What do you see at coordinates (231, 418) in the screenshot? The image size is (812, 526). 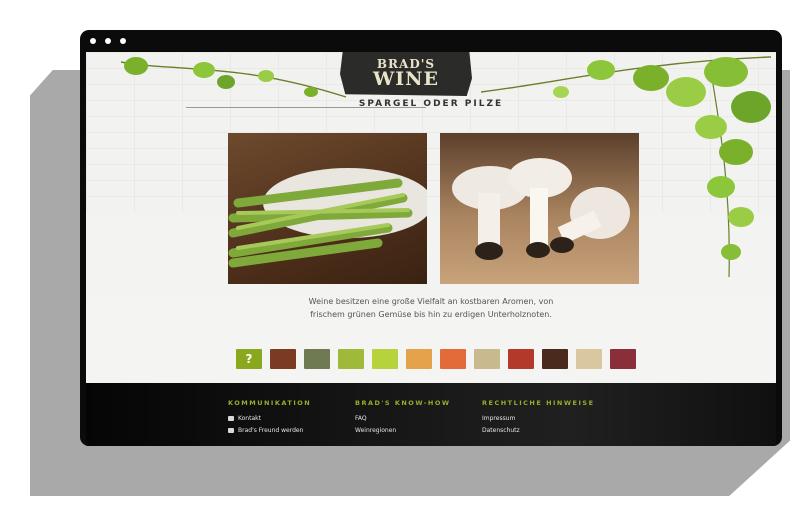 I see `mail-icon` at bounding box center [231, 418].